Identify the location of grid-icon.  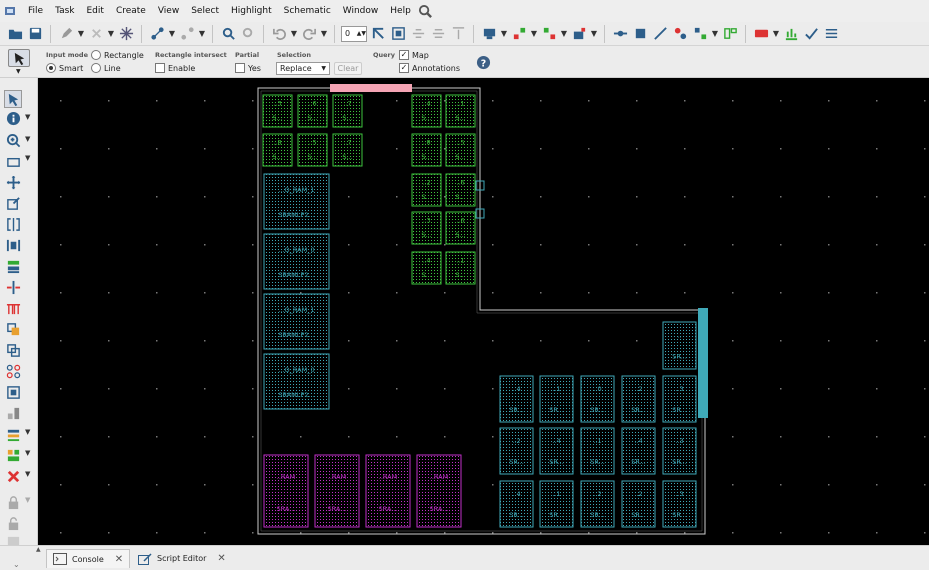
(398, 34).